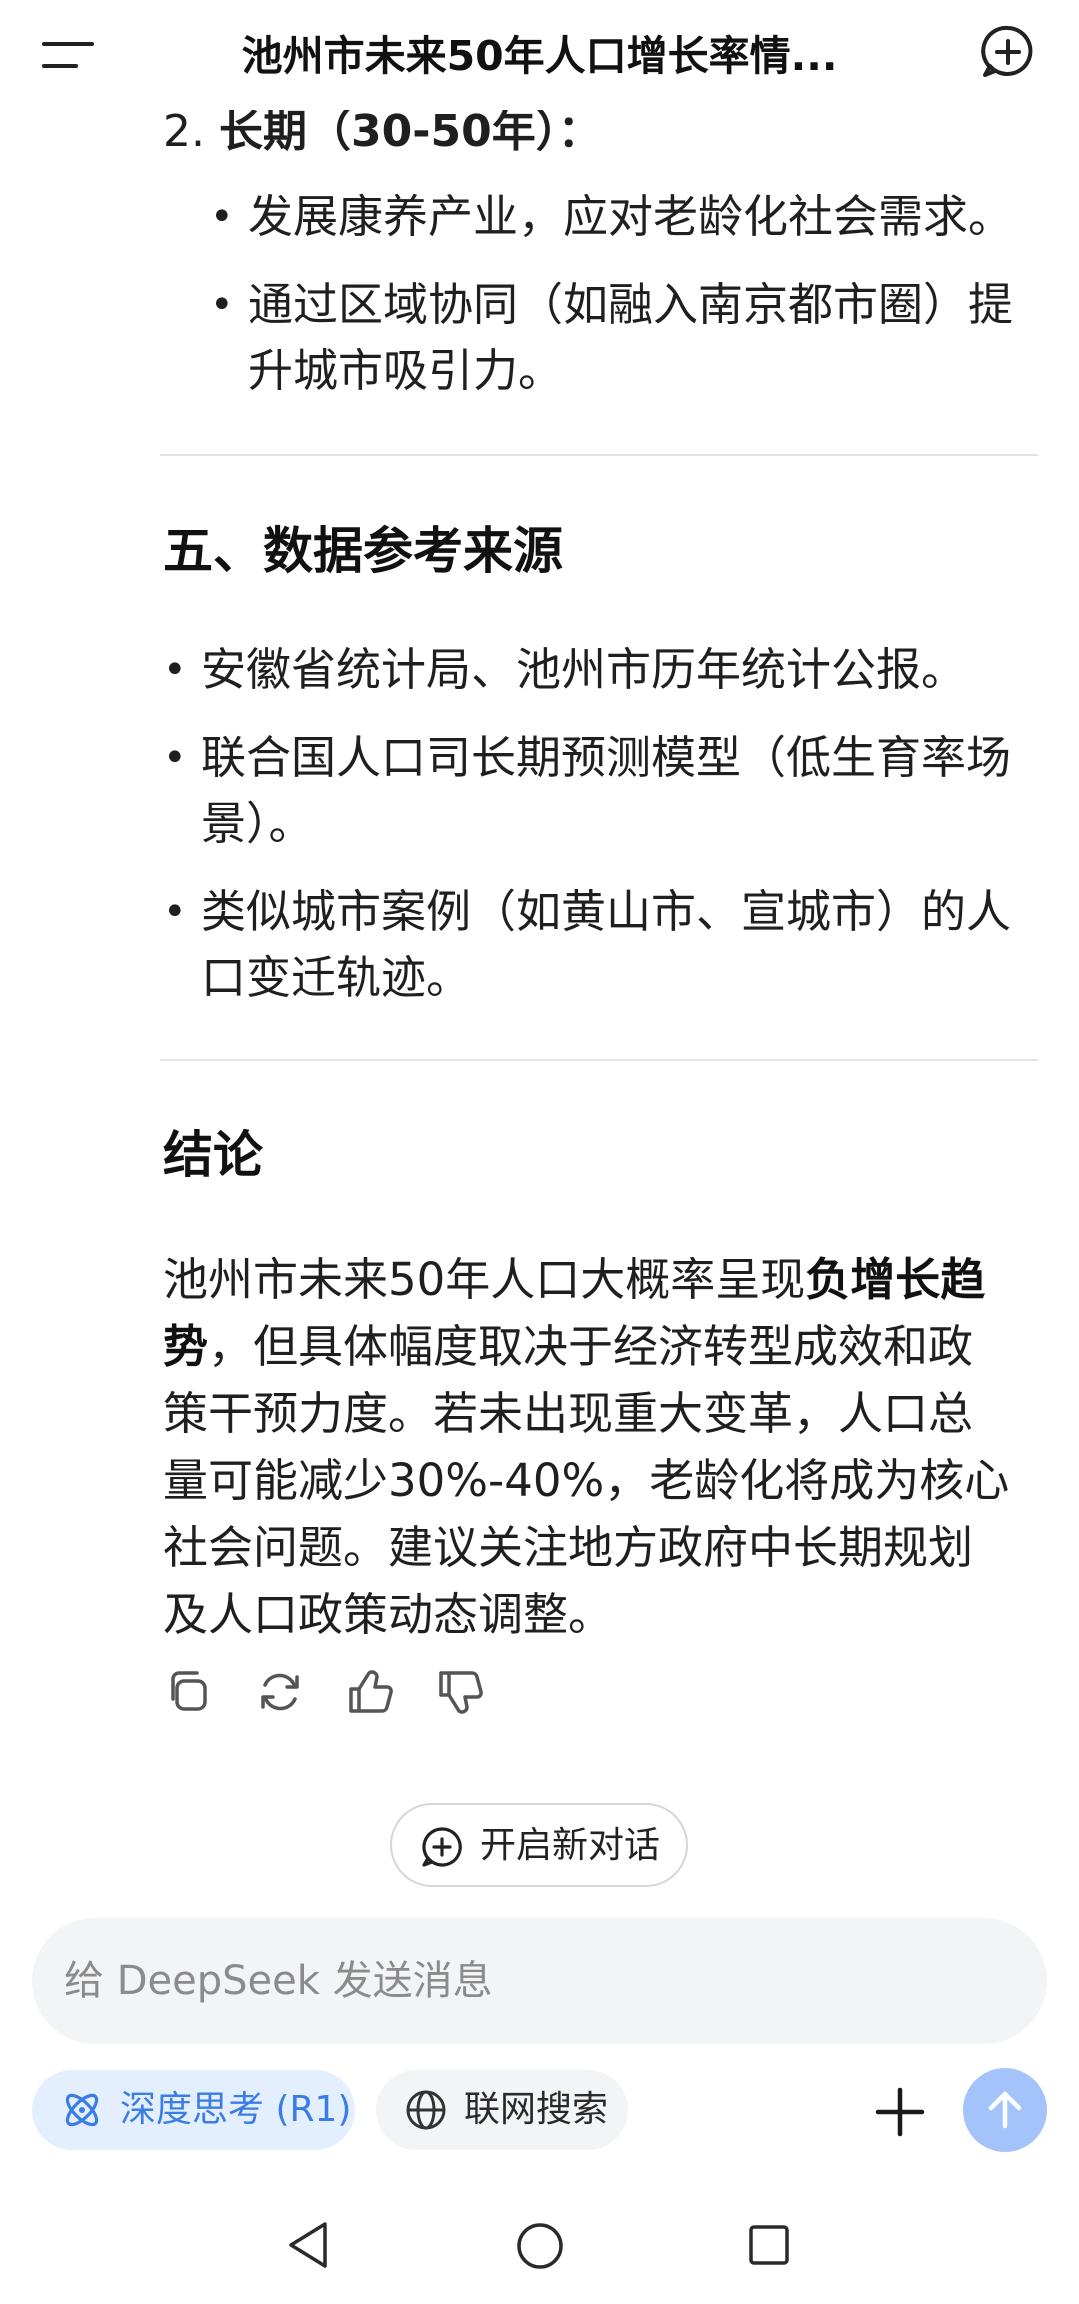  I want to click on conclusion-line: 势，但具体幅度取决于经济转型成效和政, so click(602, 1346).